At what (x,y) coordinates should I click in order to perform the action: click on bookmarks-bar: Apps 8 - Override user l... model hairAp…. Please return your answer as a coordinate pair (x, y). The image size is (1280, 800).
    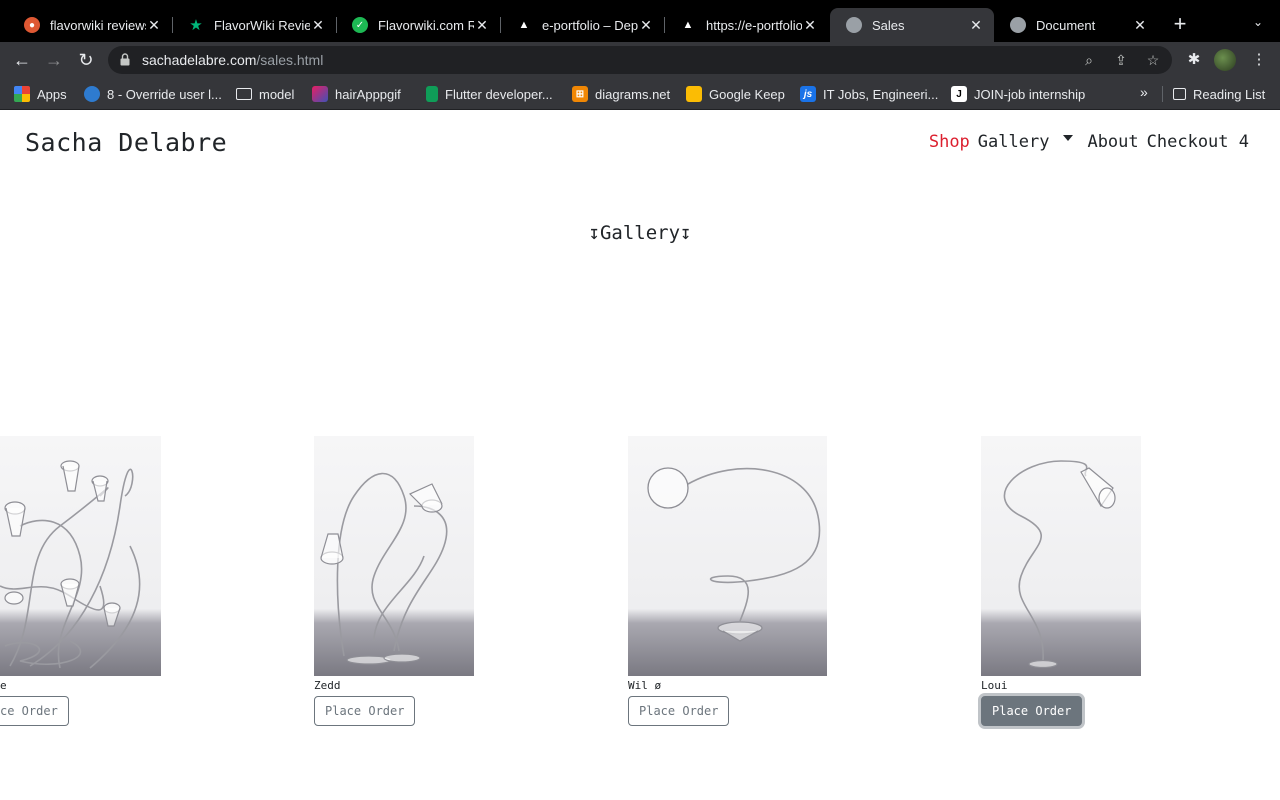
    Looking at the image, I should click on (640, 94).